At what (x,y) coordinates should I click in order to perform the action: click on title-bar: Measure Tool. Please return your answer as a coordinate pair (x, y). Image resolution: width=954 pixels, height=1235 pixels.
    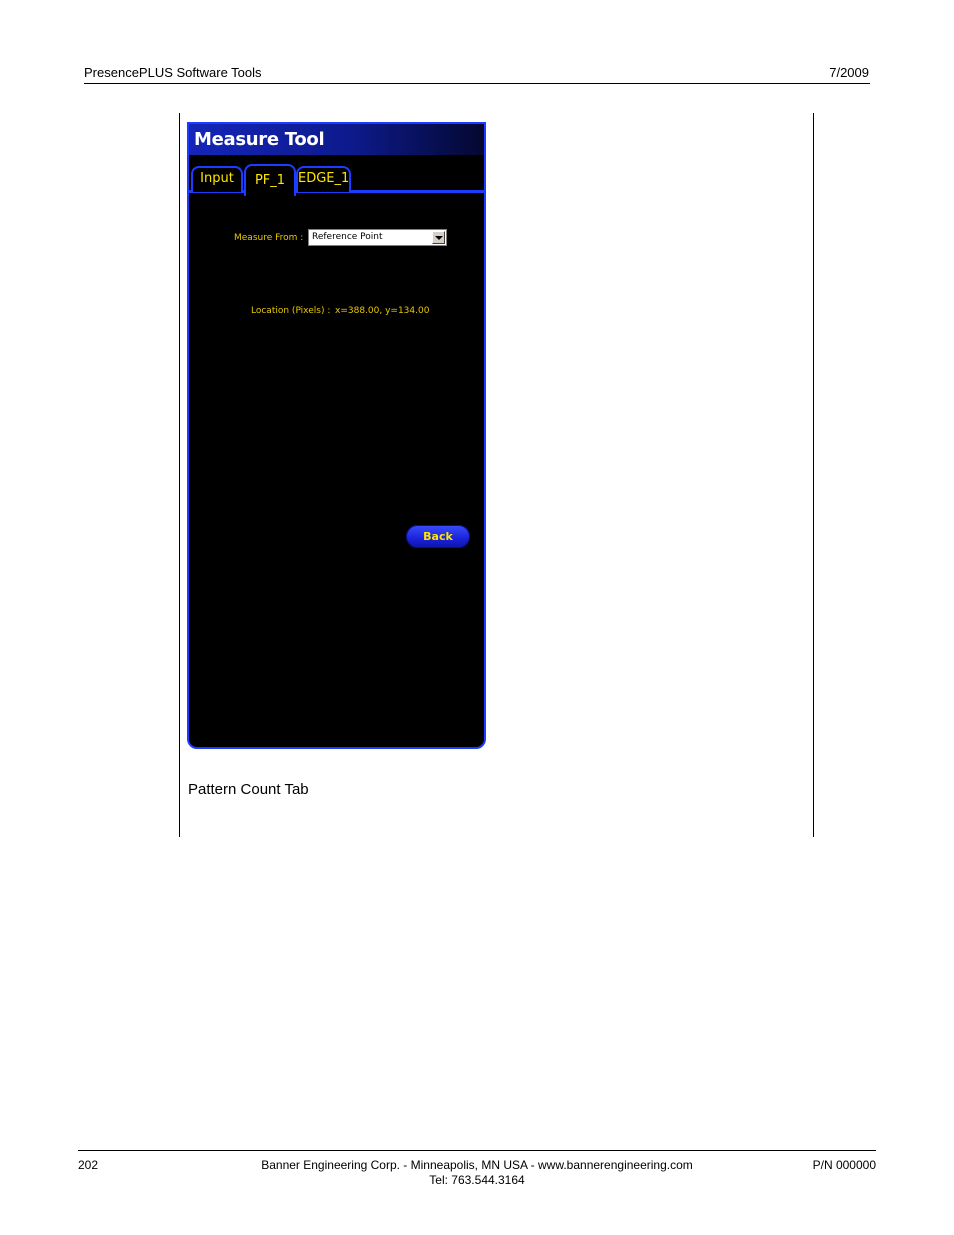
    Looking at the image, I should click on (336, 139).